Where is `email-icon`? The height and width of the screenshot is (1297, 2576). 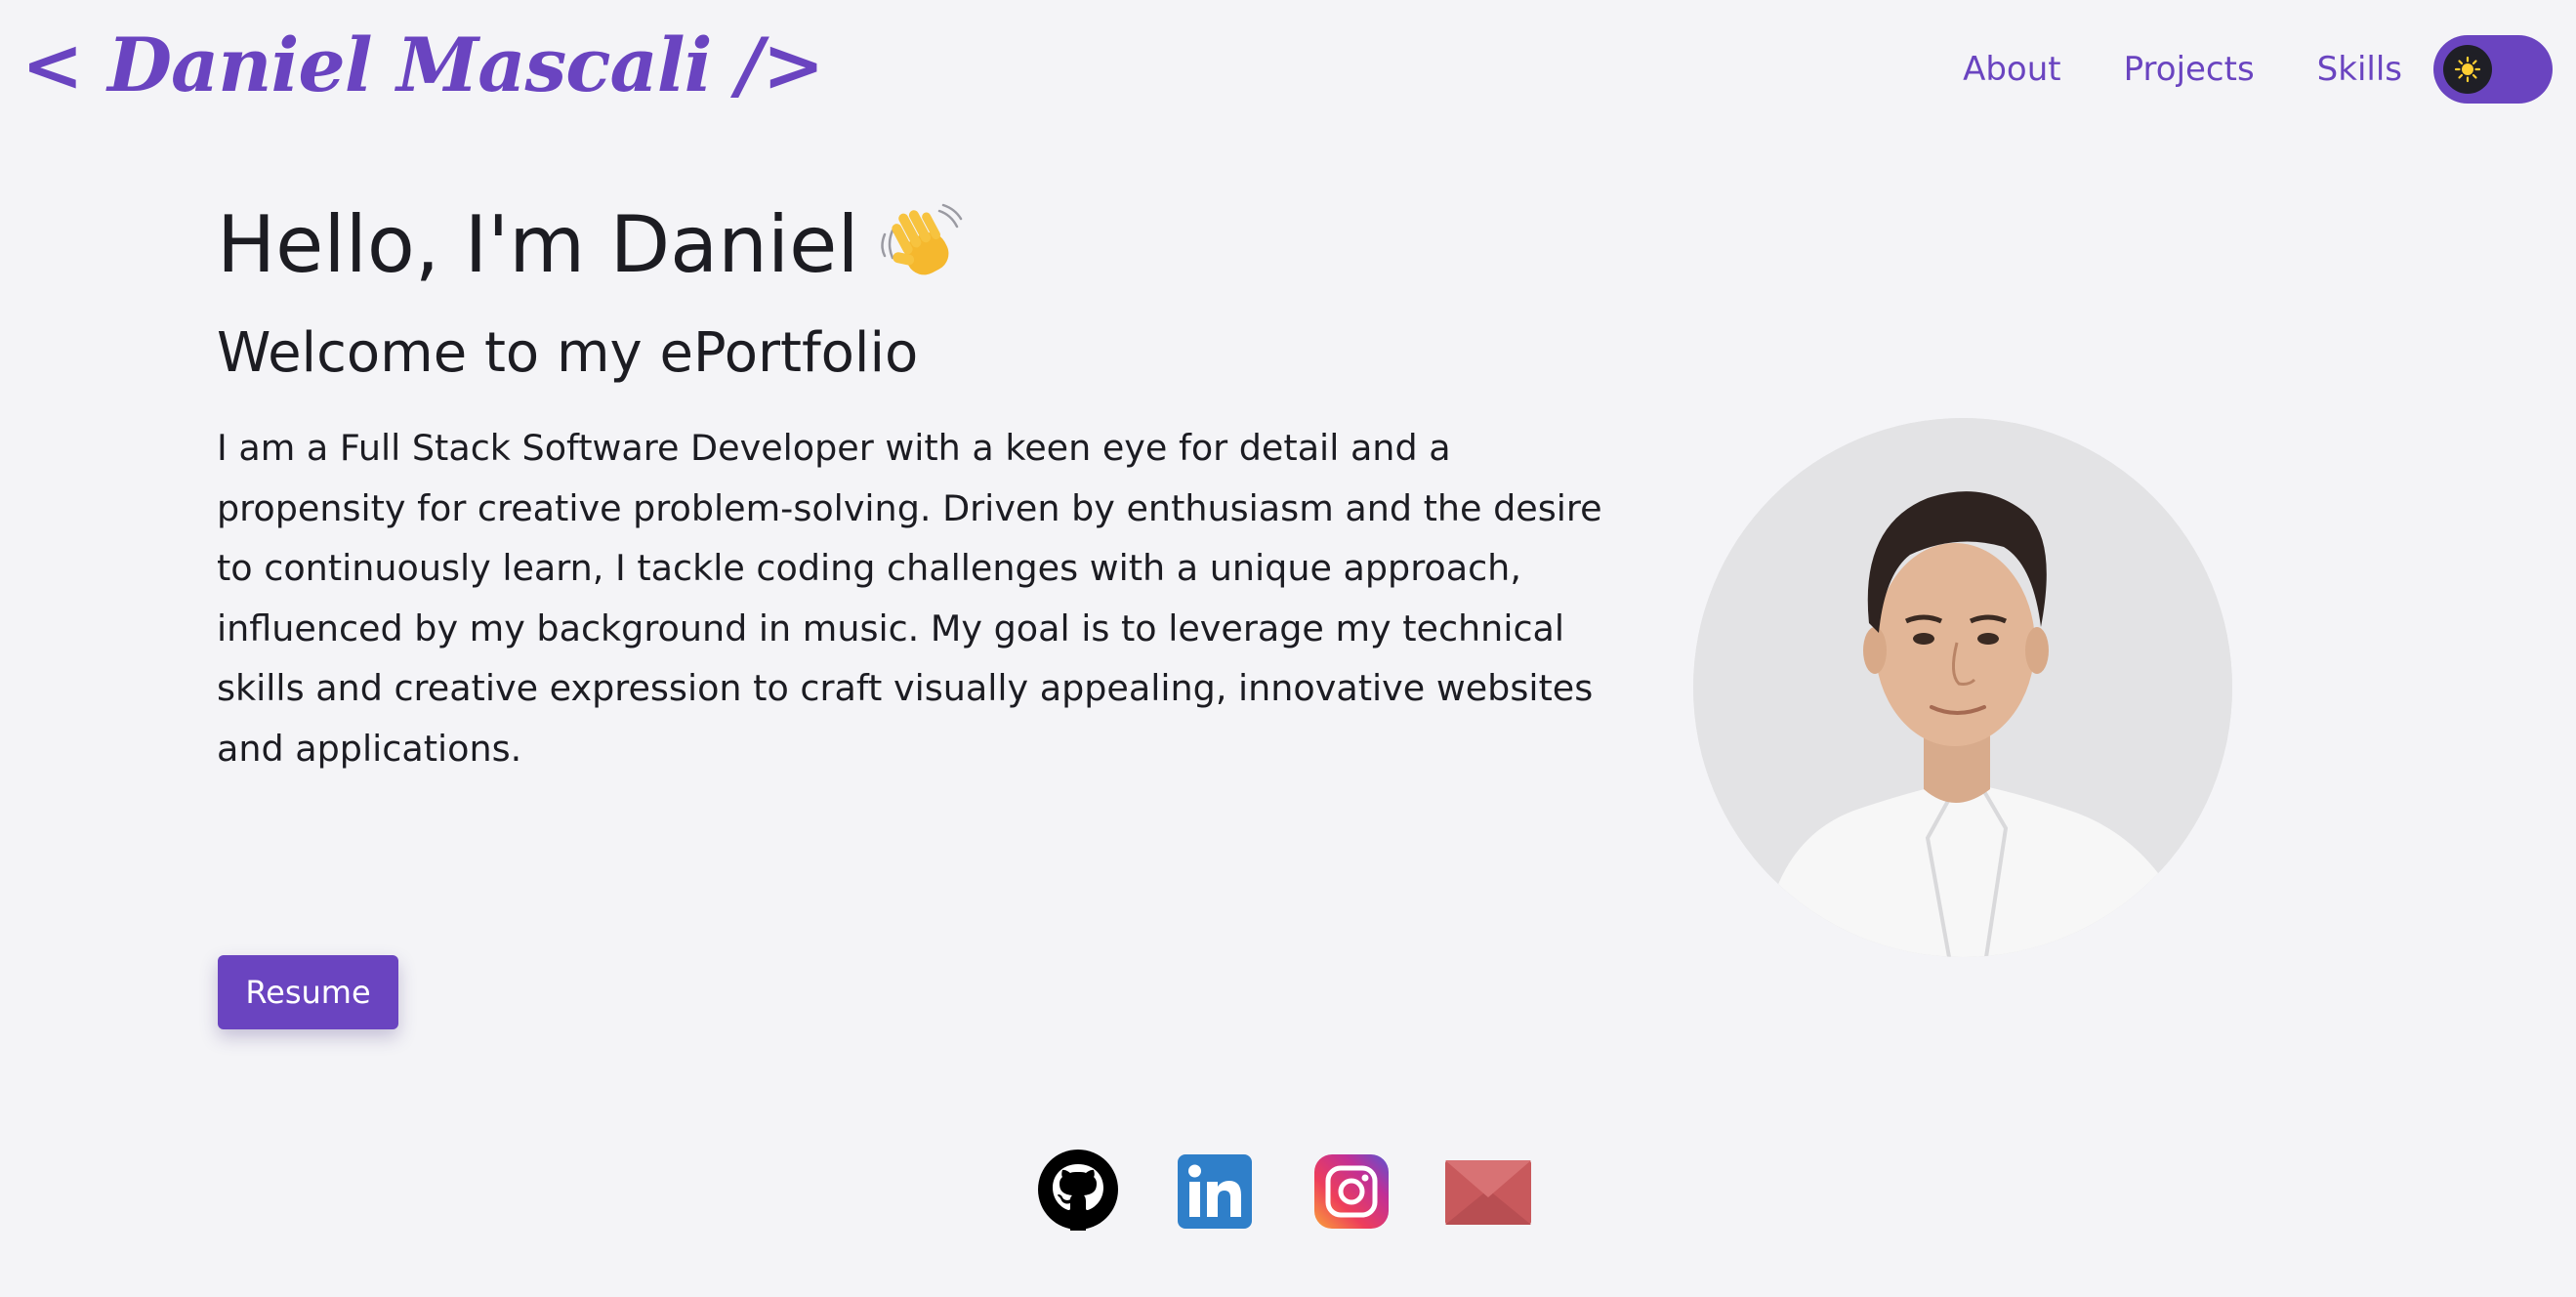
email-icon is located at coordinates (1488, 1192).